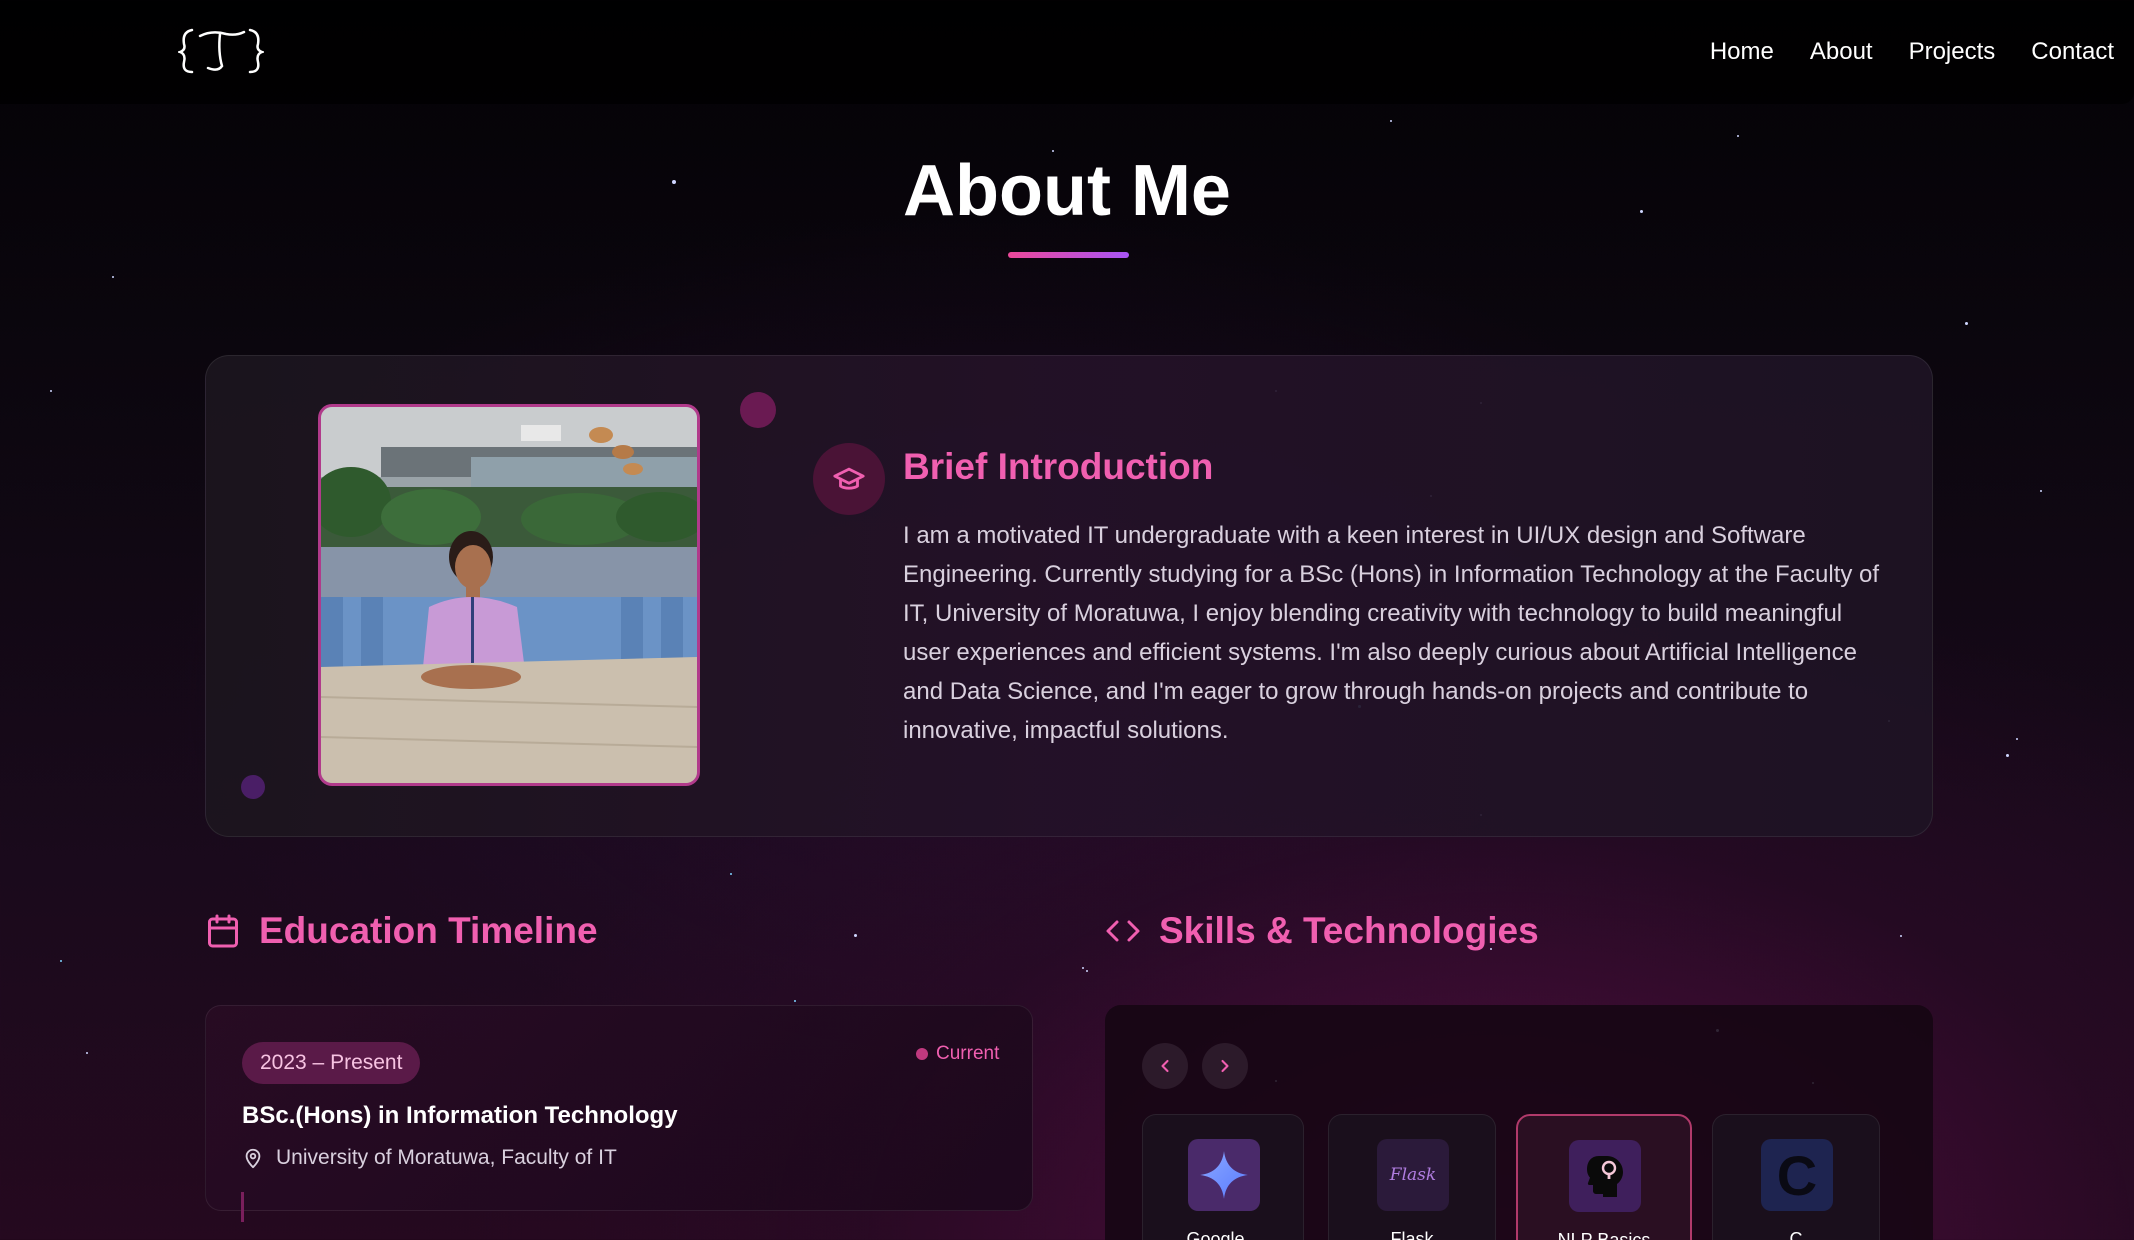 This screenshot has width=2134, height=1240. I want to click on skill-card-nlp: NLP Basics, so click(1604, 1177).